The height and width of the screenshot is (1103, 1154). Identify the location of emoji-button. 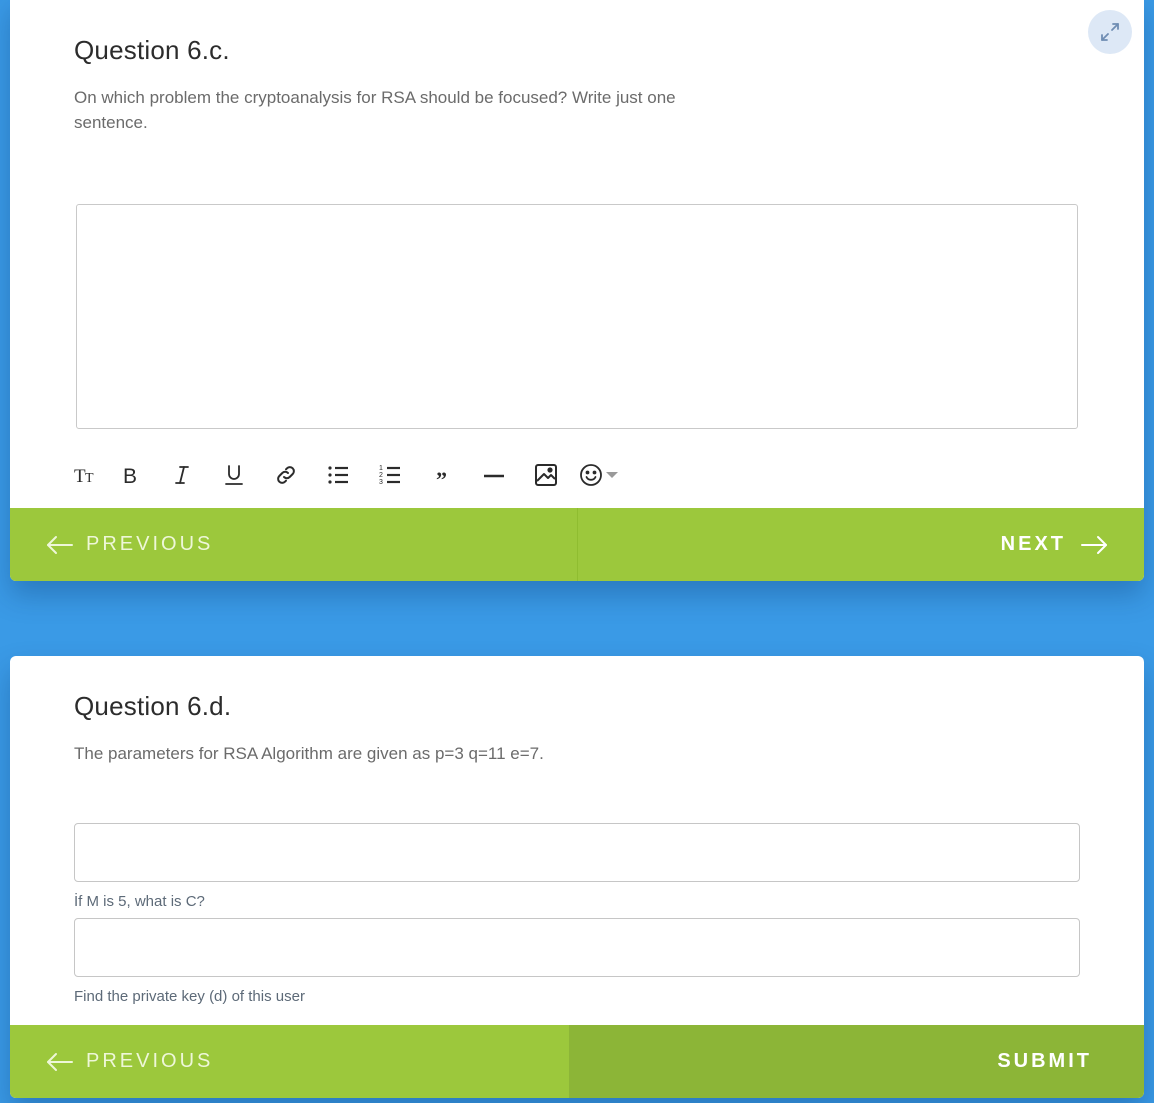
(600, 475).